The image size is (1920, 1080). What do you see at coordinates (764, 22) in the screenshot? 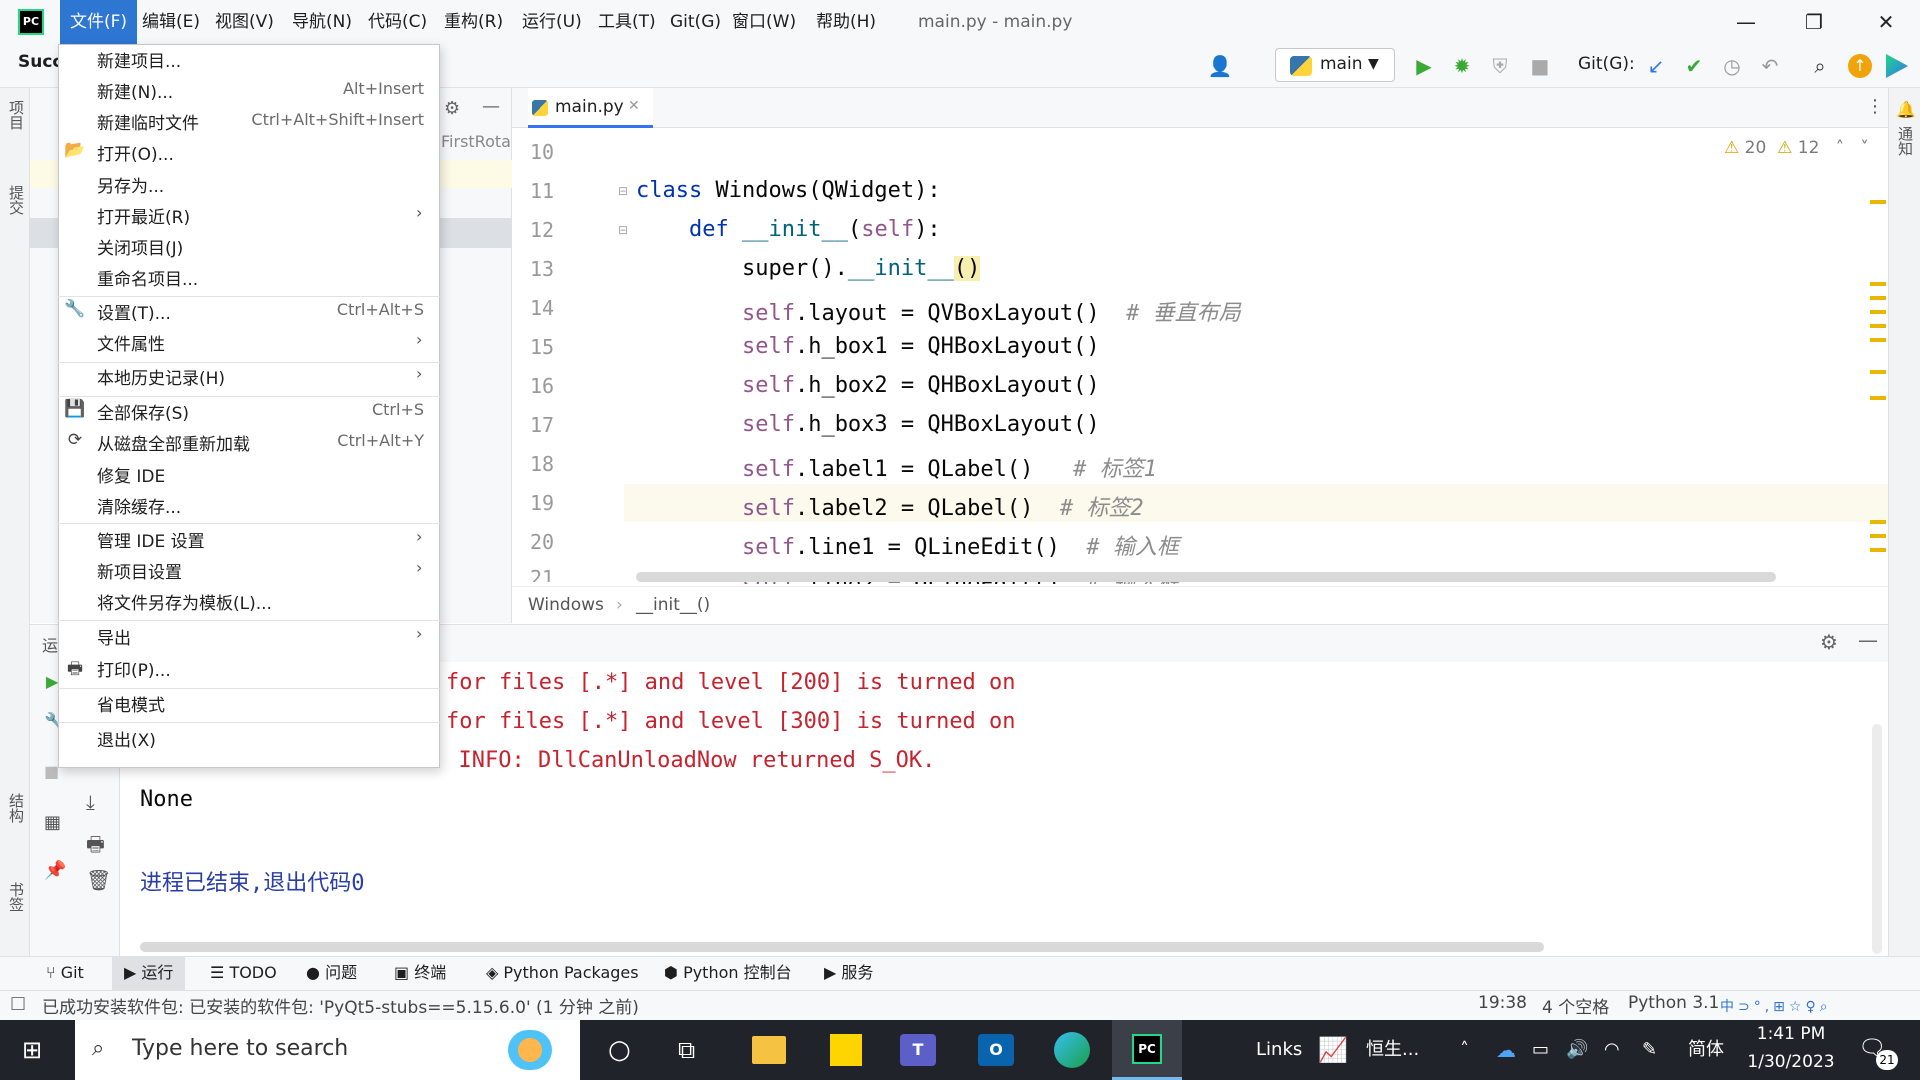
I see `menu-window: 窗口(W)` at bounding box center [764, 22].